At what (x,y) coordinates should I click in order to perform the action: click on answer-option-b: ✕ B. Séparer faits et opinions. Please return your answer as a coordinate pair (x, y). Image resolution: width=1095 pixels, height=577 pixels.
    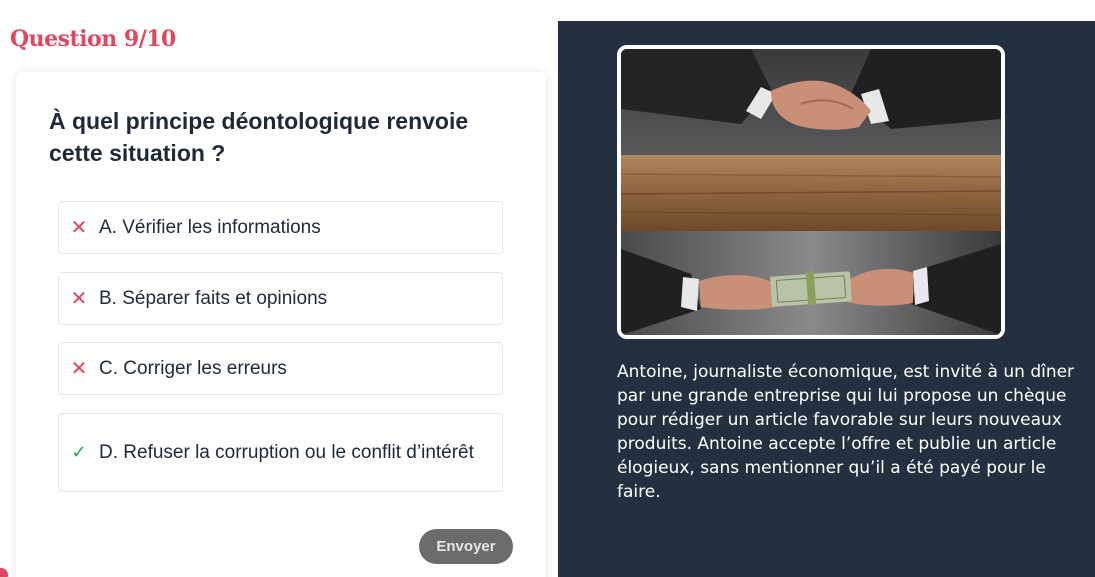
    Looking at the image, I should click on (280, 298).